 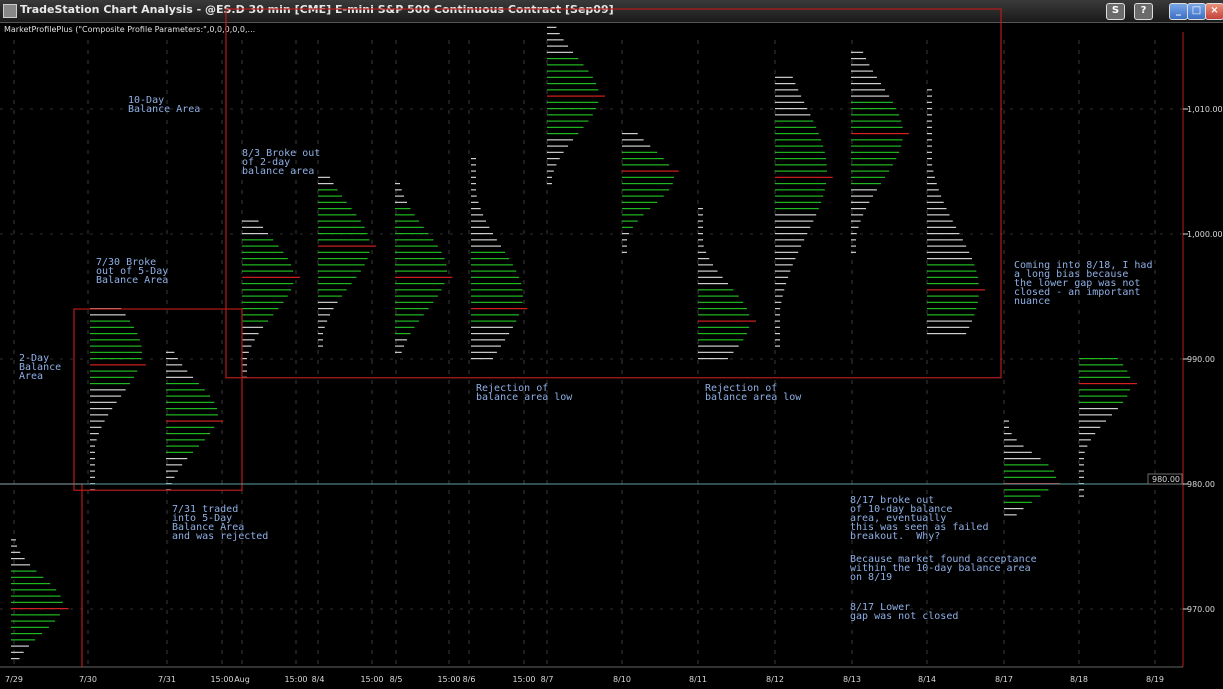 I want to click on annotation-rejection-2: Rejection of balance area low, so click(x=753, y=393).